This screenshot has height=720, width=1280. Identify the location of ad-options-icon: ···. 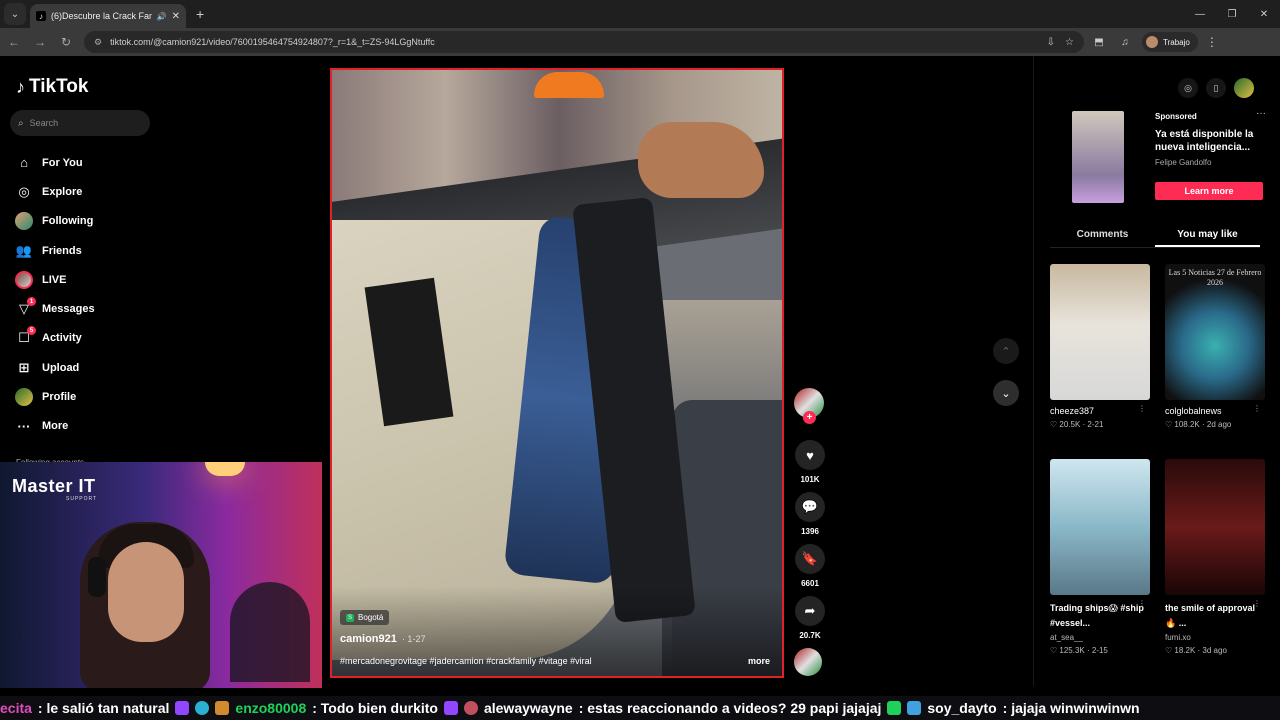
(1261, 113).